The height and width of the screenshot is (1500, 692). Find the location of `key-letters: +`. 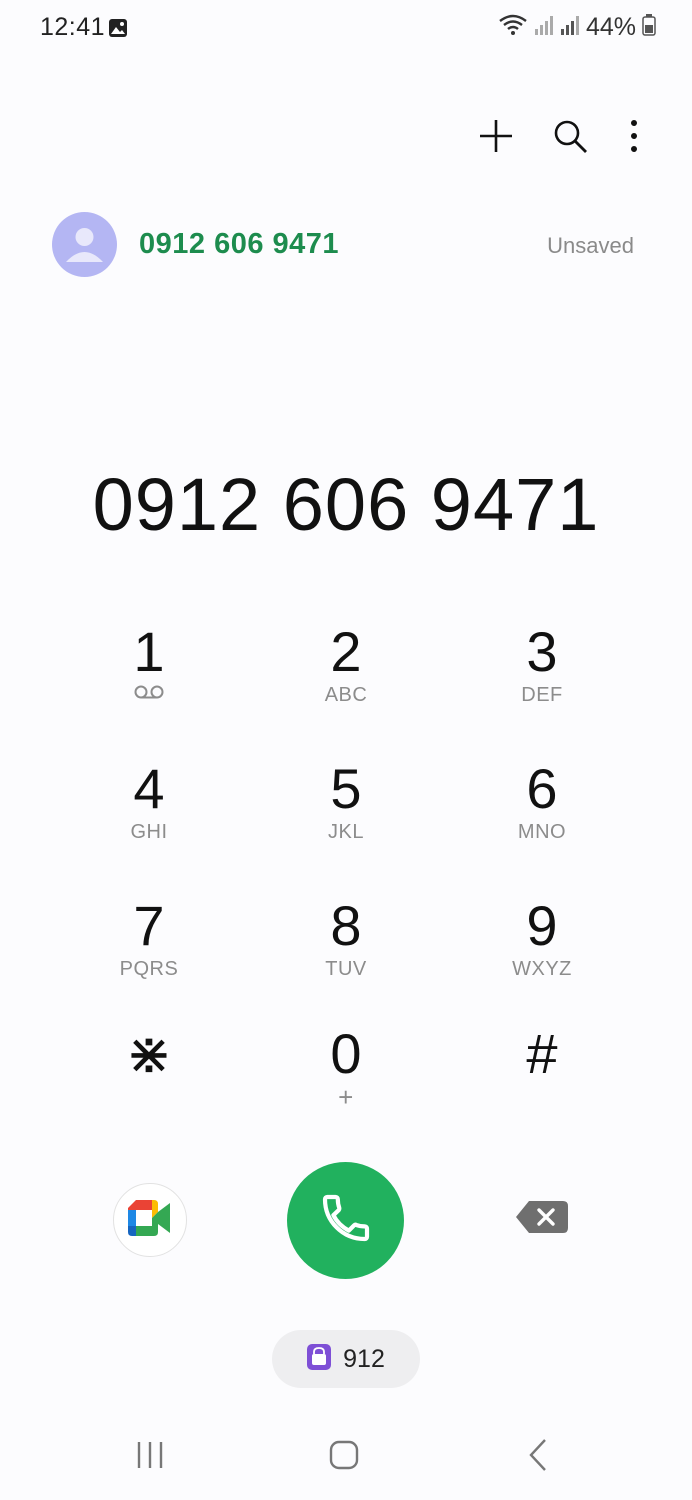

key-letters: + is located at coordinates (346, 1097).